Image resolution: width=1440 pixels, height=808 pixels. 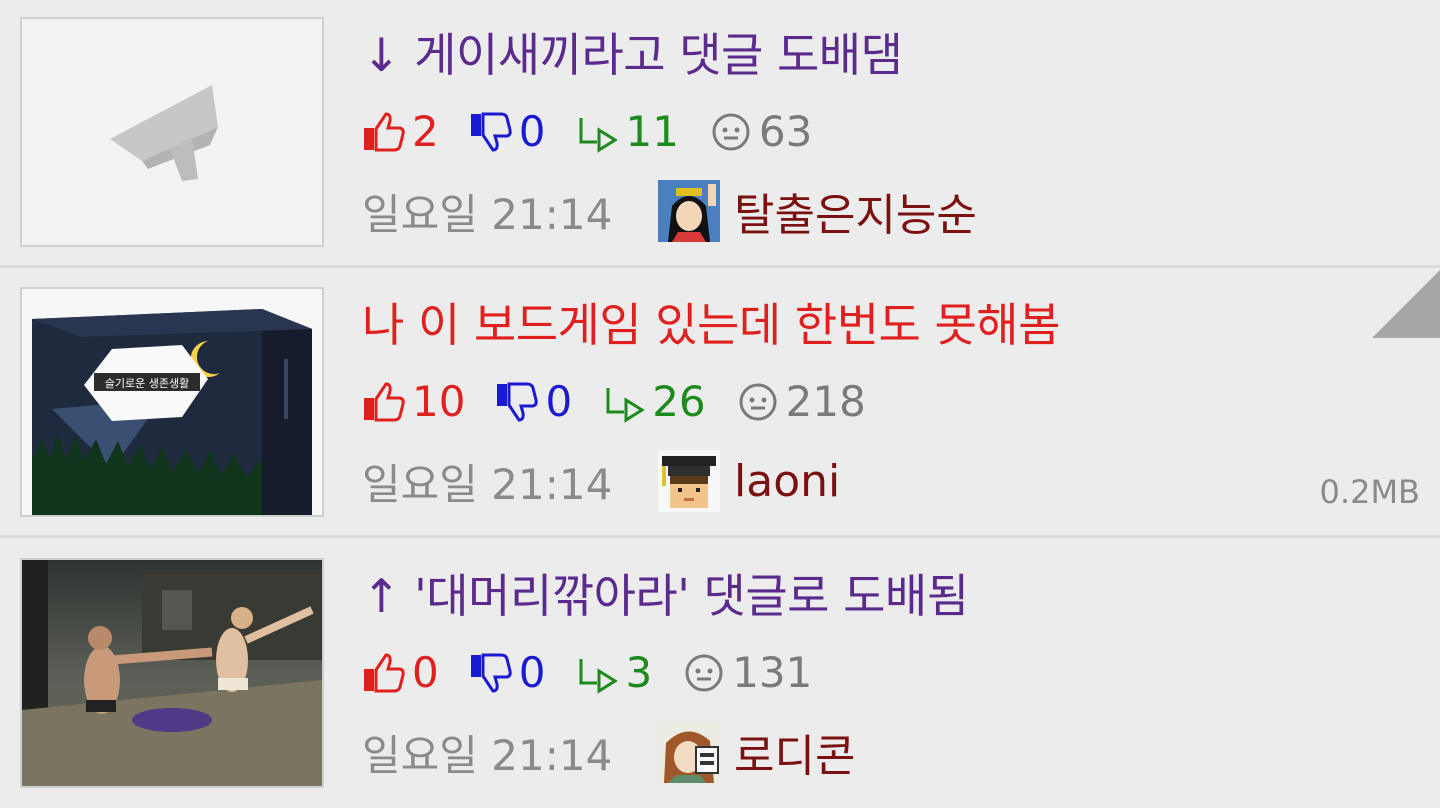 I want to click on share-count-value: 11, so click(x=652, y=131).